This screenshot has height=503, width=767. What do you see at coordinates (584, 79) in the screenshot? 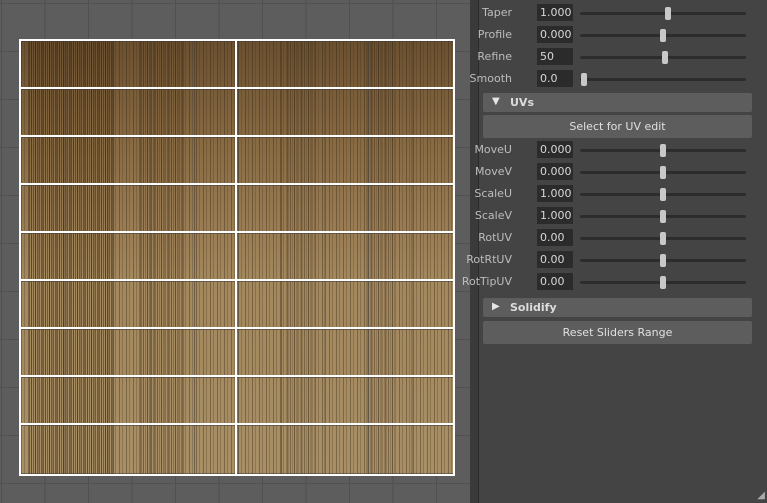
I see `smooth-slider-thumb` at bounding box center [584, 79].